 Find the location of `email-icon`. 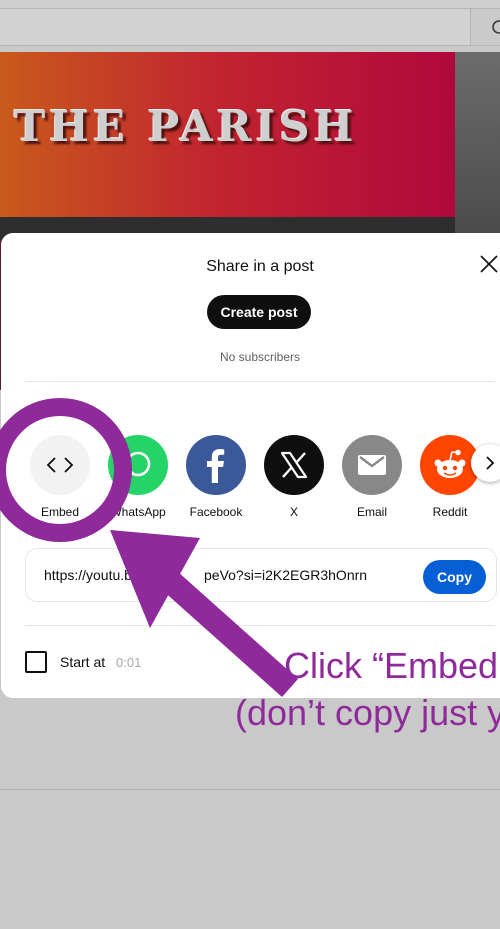

email-icon is located at coordinates (372, 465).